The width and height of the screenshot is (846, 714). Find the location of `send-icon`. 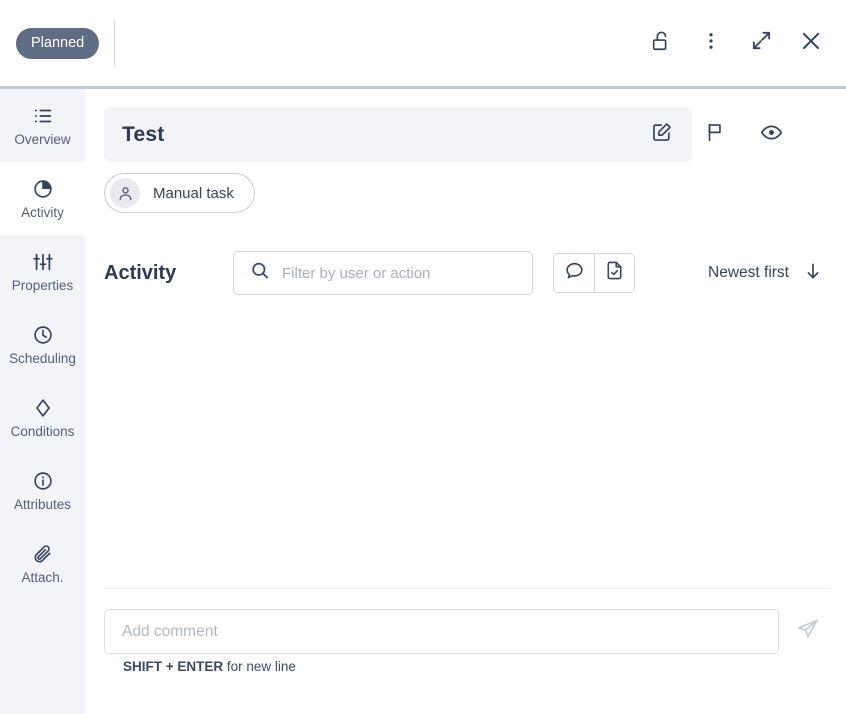

send-icon is located at coordinates (808, 631).